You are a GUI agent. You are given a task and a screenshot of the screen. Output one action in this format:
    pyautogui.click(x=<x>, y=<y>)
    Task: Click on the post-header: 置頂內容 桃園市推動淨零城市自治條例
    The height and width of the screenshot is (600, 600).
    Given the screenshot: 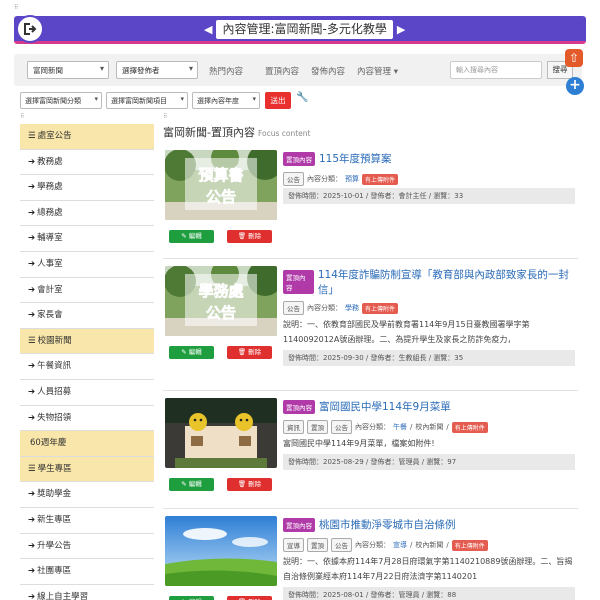 What is the action you would take?
    pyautogui.click(x=369, y=524)
    